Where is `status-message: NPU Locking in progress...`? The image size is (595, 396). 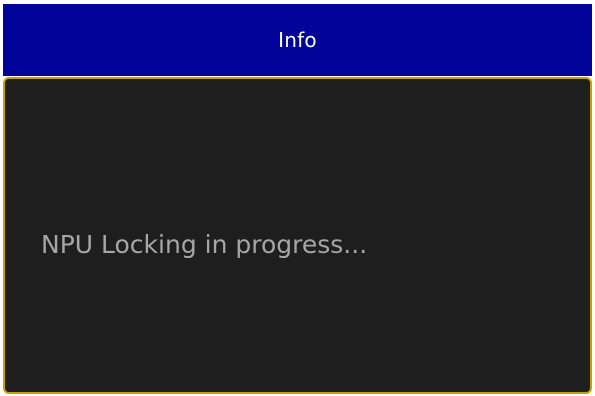
status-message: NPU Locking in progress... is located at coordinates (204, 244).